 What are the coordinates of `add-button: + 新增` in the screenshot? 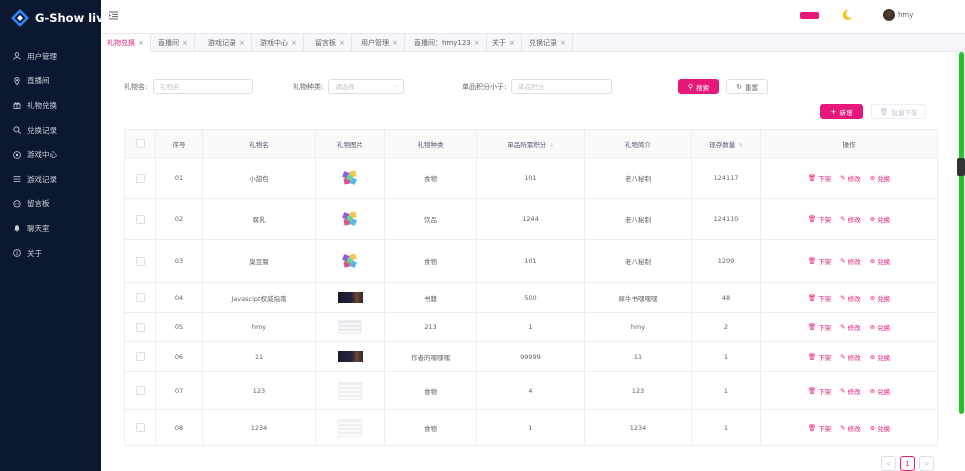 It's located at (841, 111).